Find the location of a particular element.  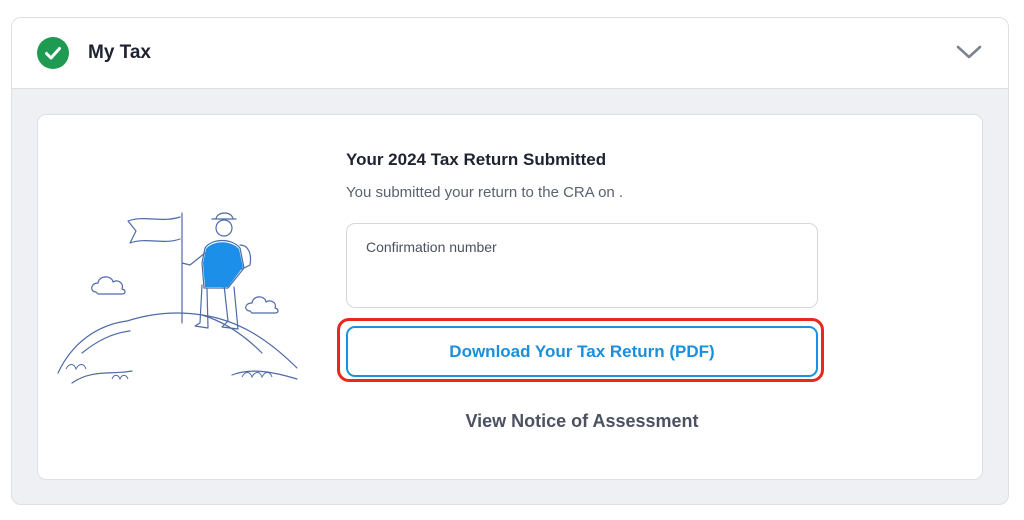

panel-header: My Tax is located at coordinates (510, 53).